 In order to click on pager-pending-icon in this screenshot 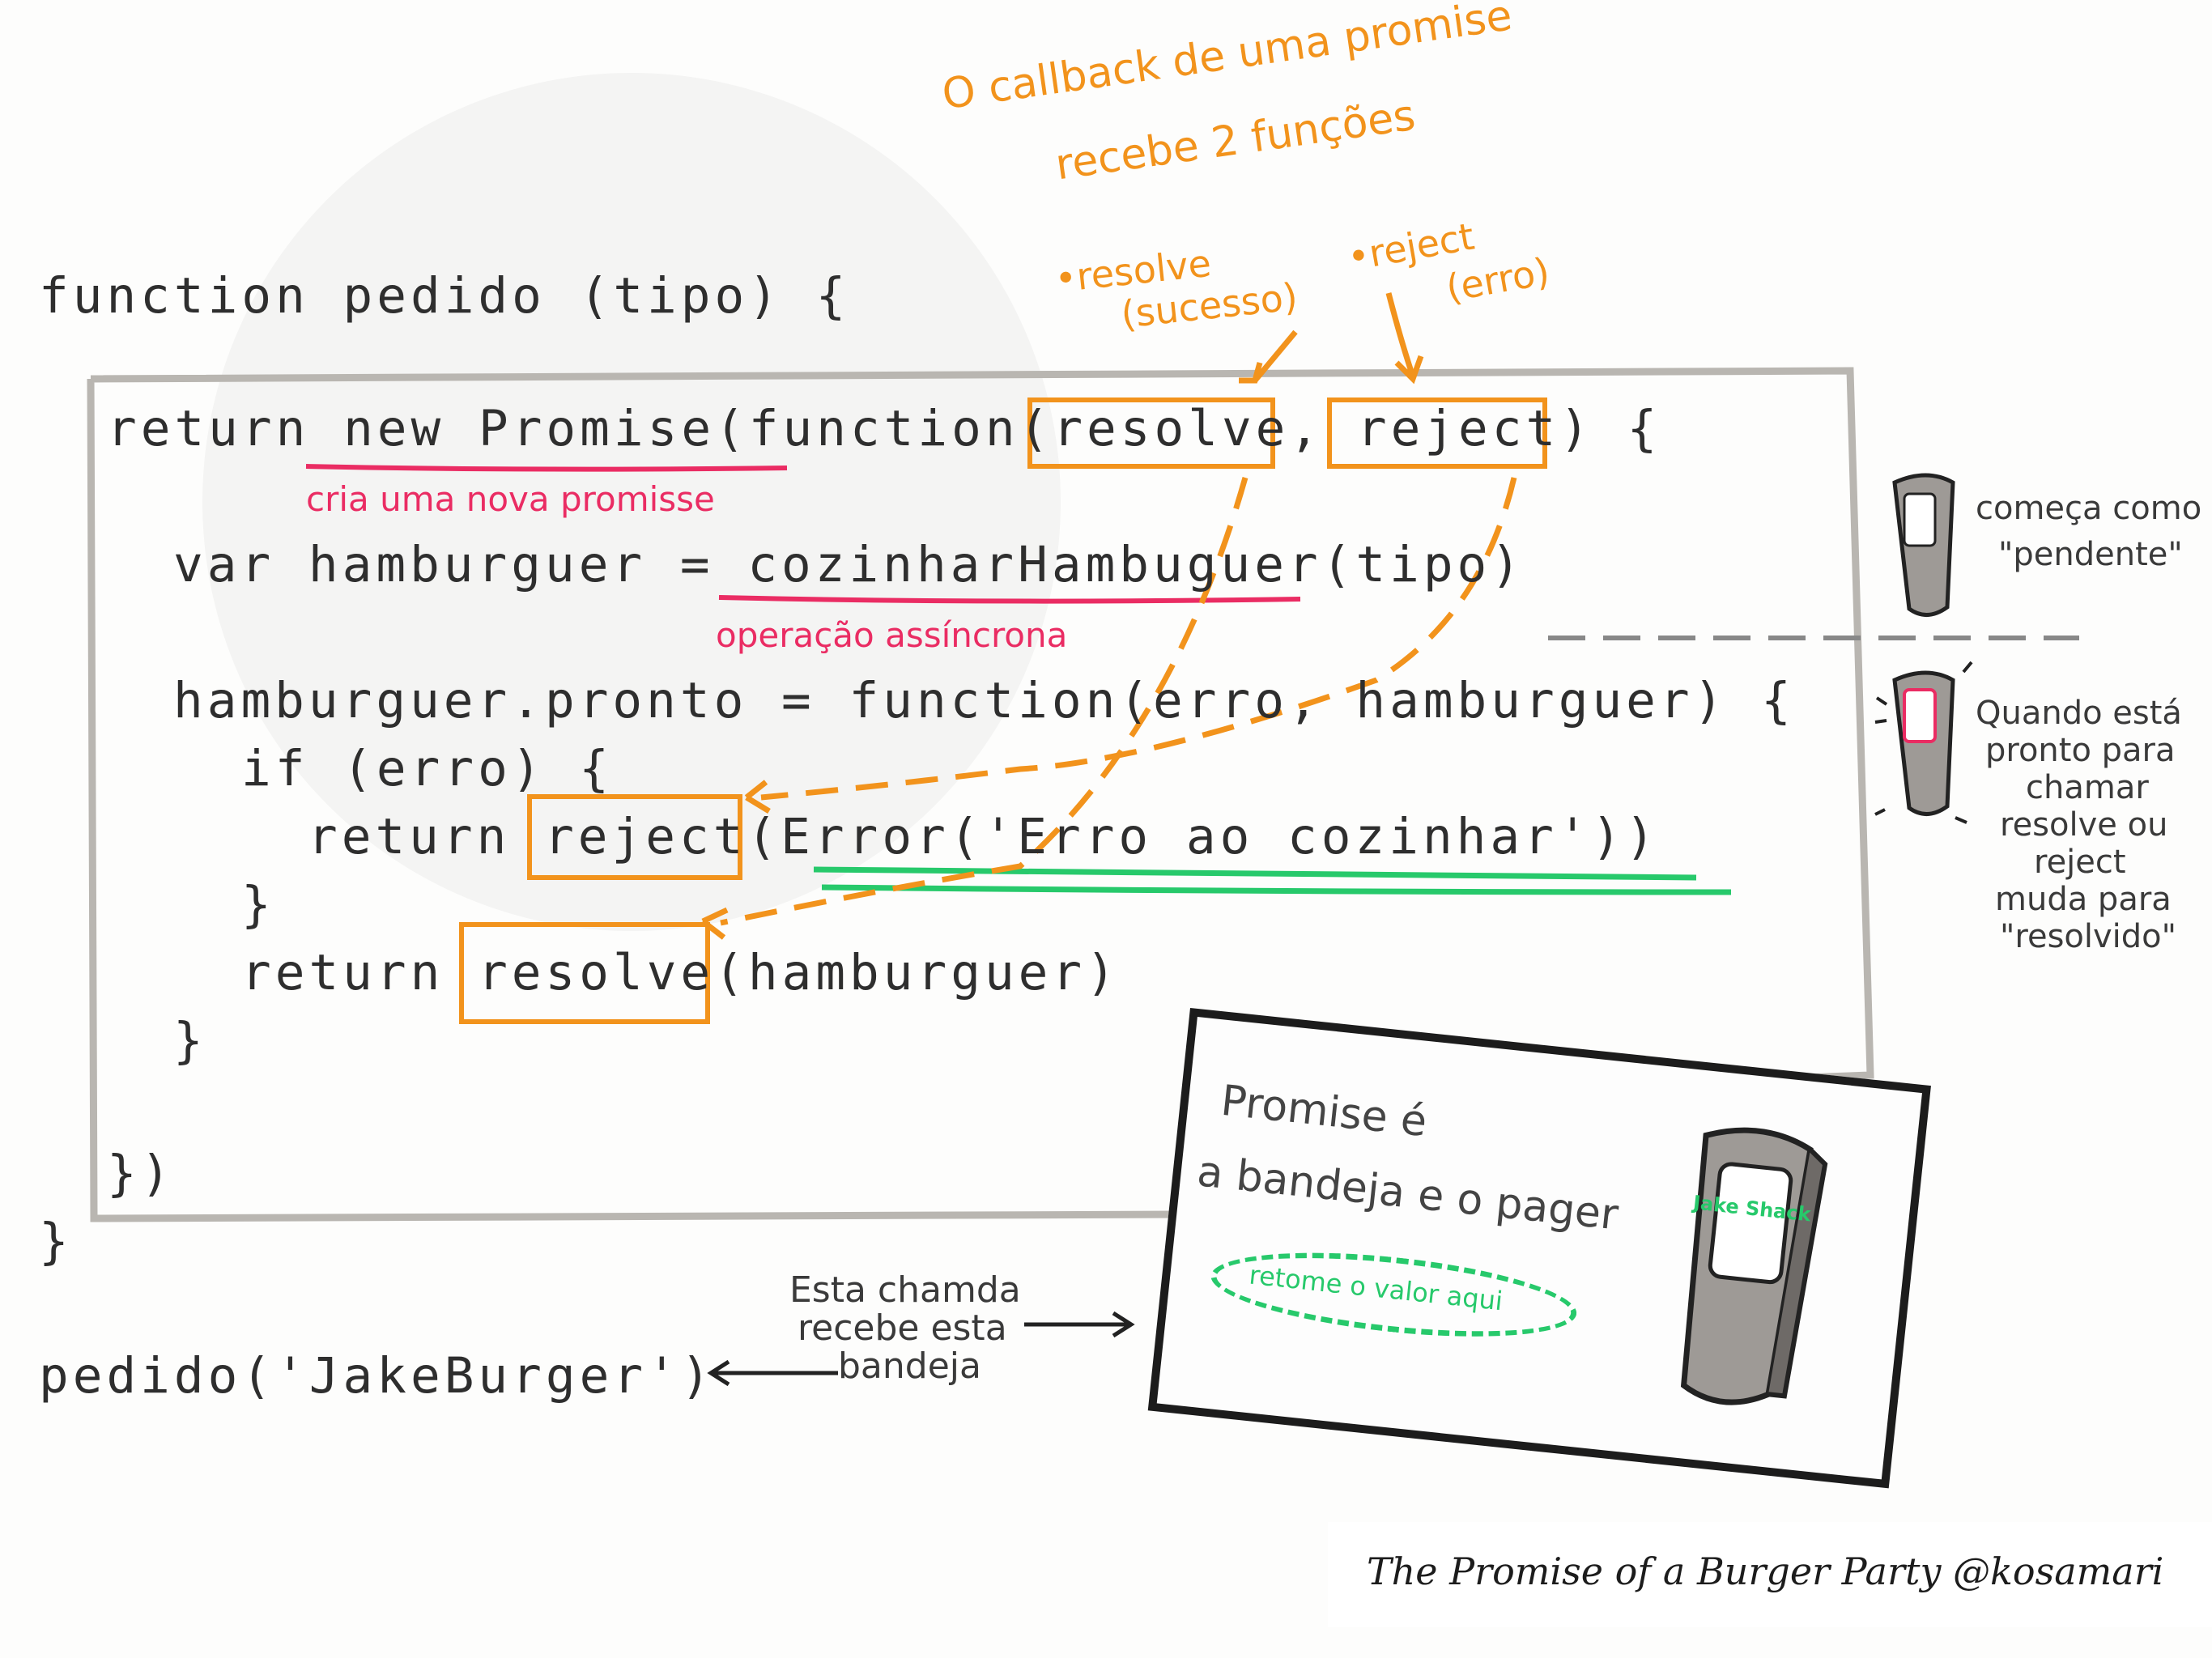, I will do `click(1924, 545)`.